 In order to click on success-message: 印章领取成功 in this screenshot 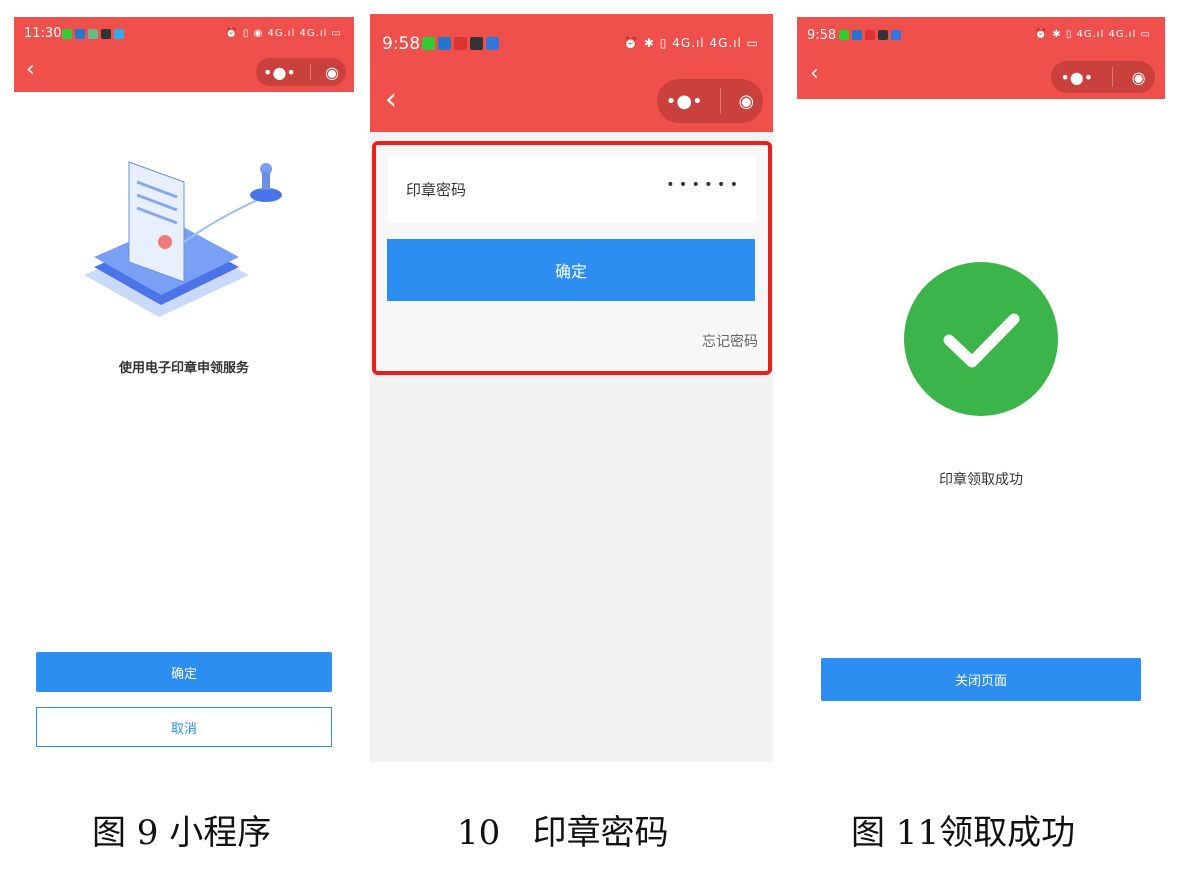, I will do `click(981, 480)`.